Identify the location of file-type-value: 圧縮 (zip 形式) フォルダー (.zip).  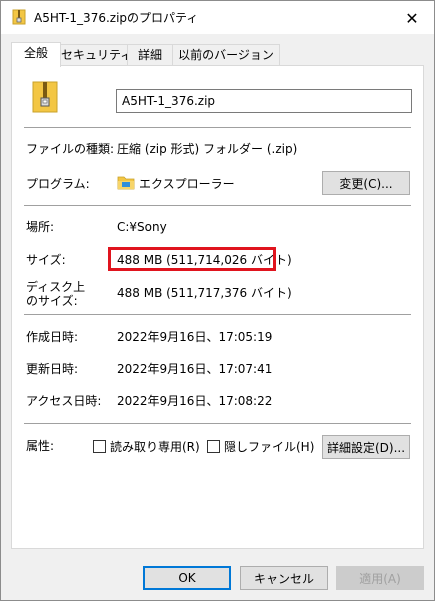
(207, 149).